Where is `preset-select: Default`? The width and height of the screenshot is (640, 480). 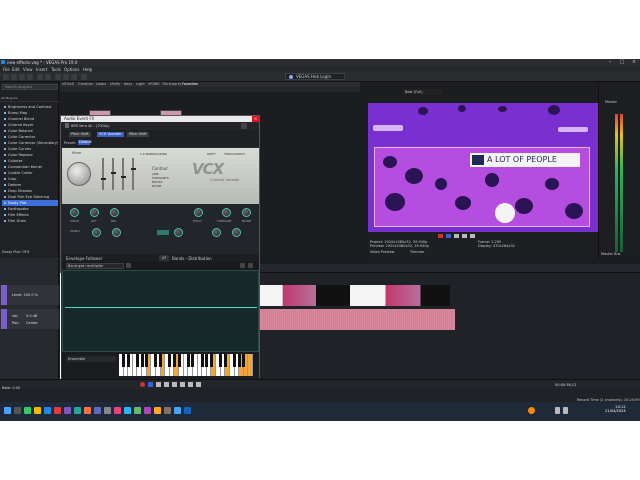
preset-select: Default is located at coordinates (85, 142).